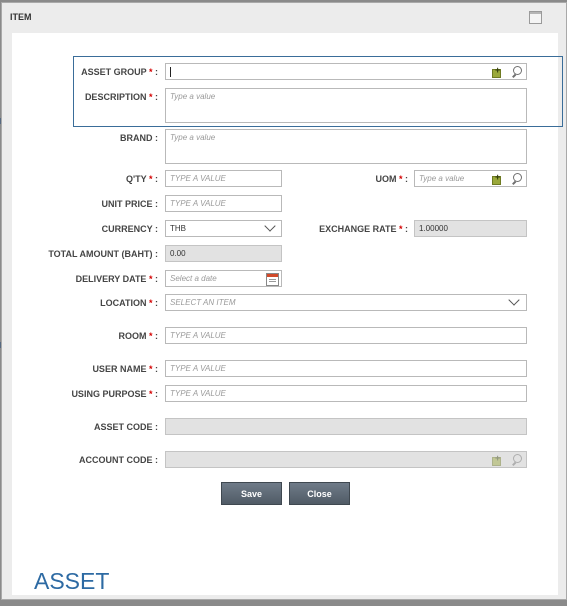  What do you see at coordinates (391, 179) in the screenshot?
I see `uom-label: UOM * :` at bounding box center [391, 179].